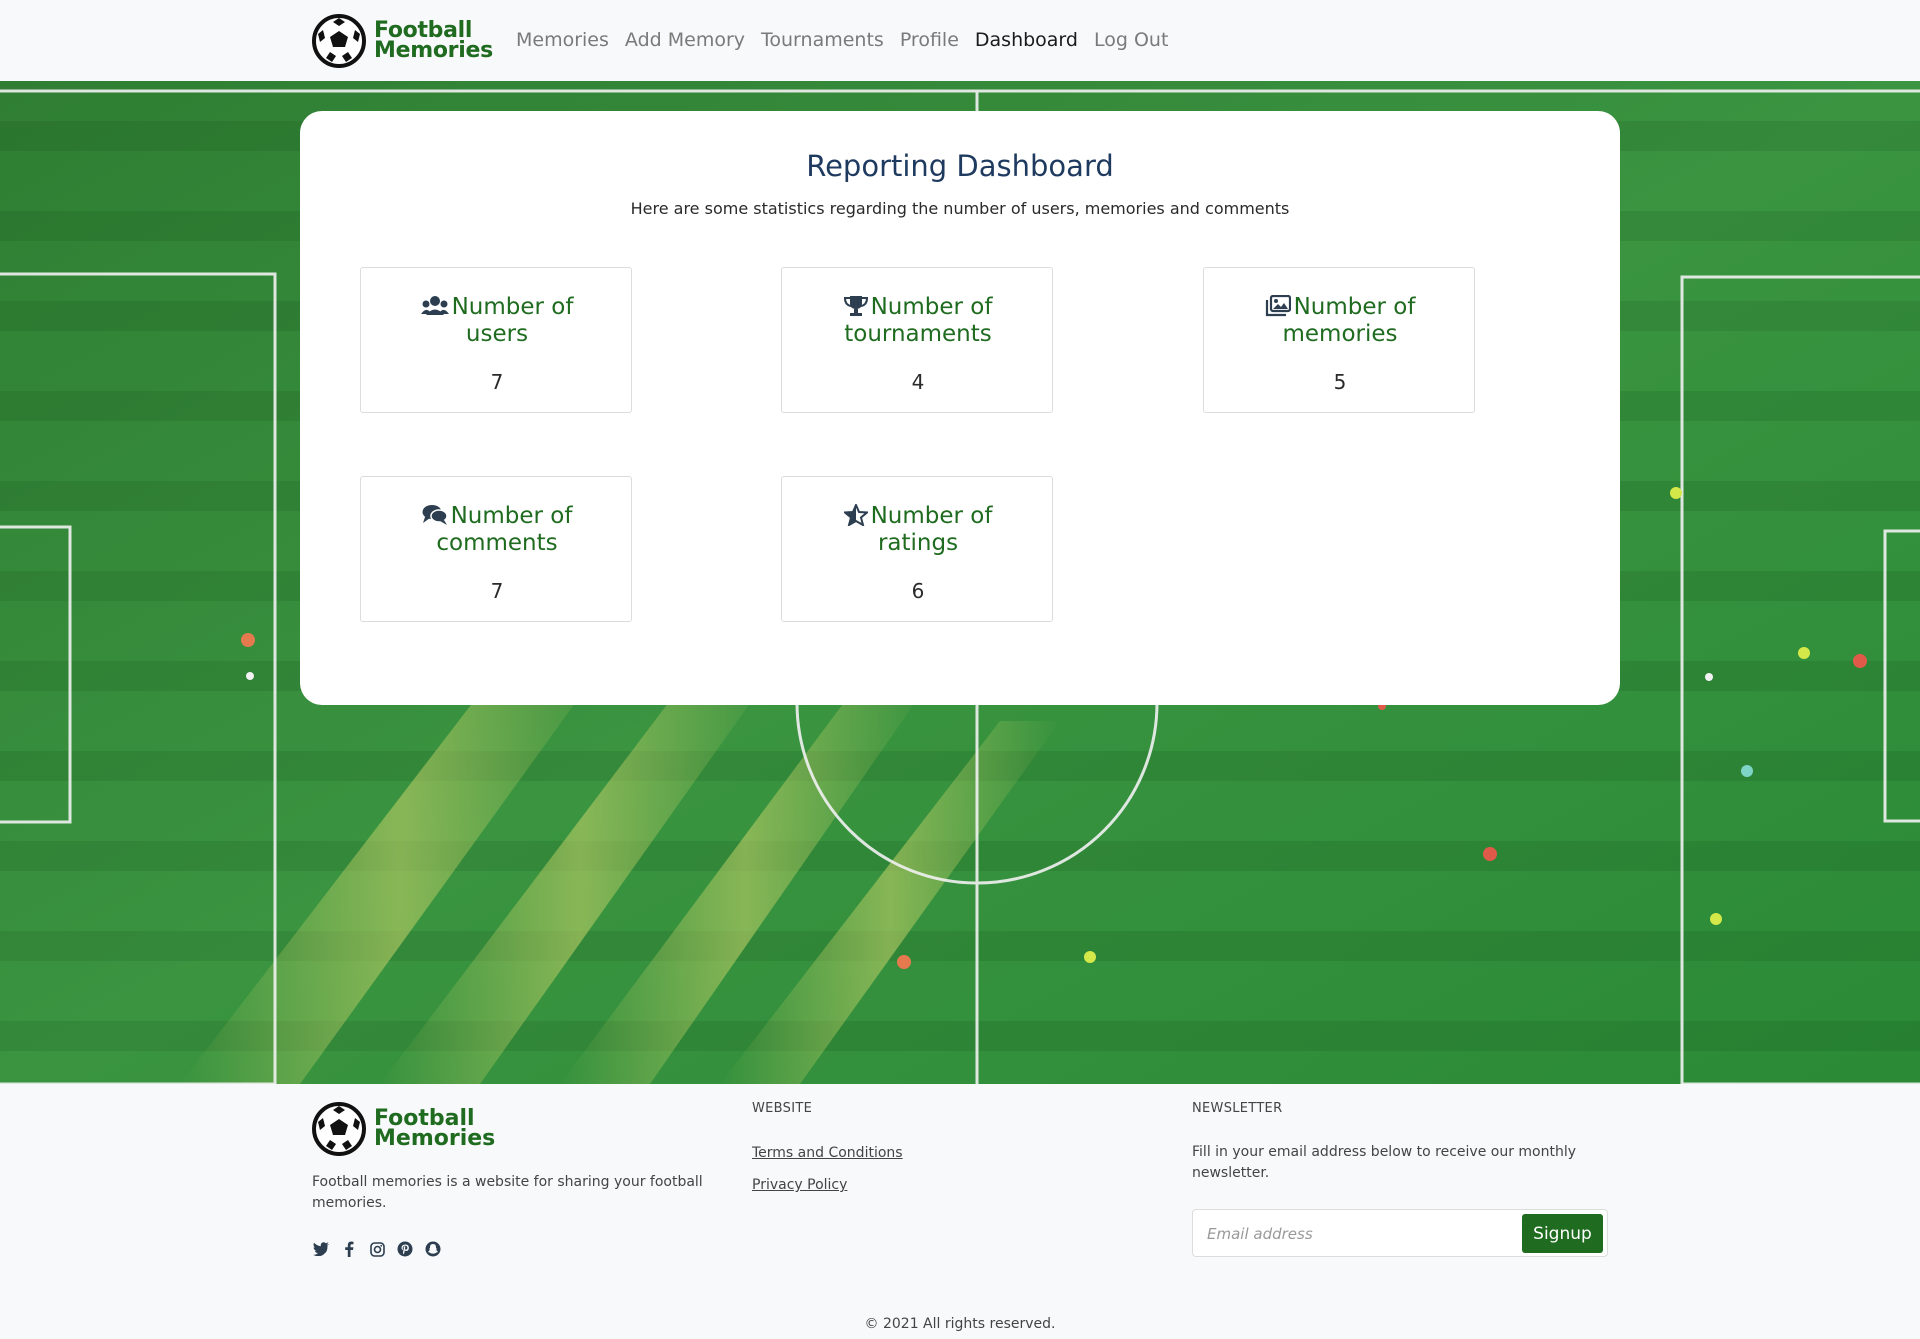  Describe the element at coordinates (497, 543) in the screenshot. I see `stat-comments-line2: comments` at that location.